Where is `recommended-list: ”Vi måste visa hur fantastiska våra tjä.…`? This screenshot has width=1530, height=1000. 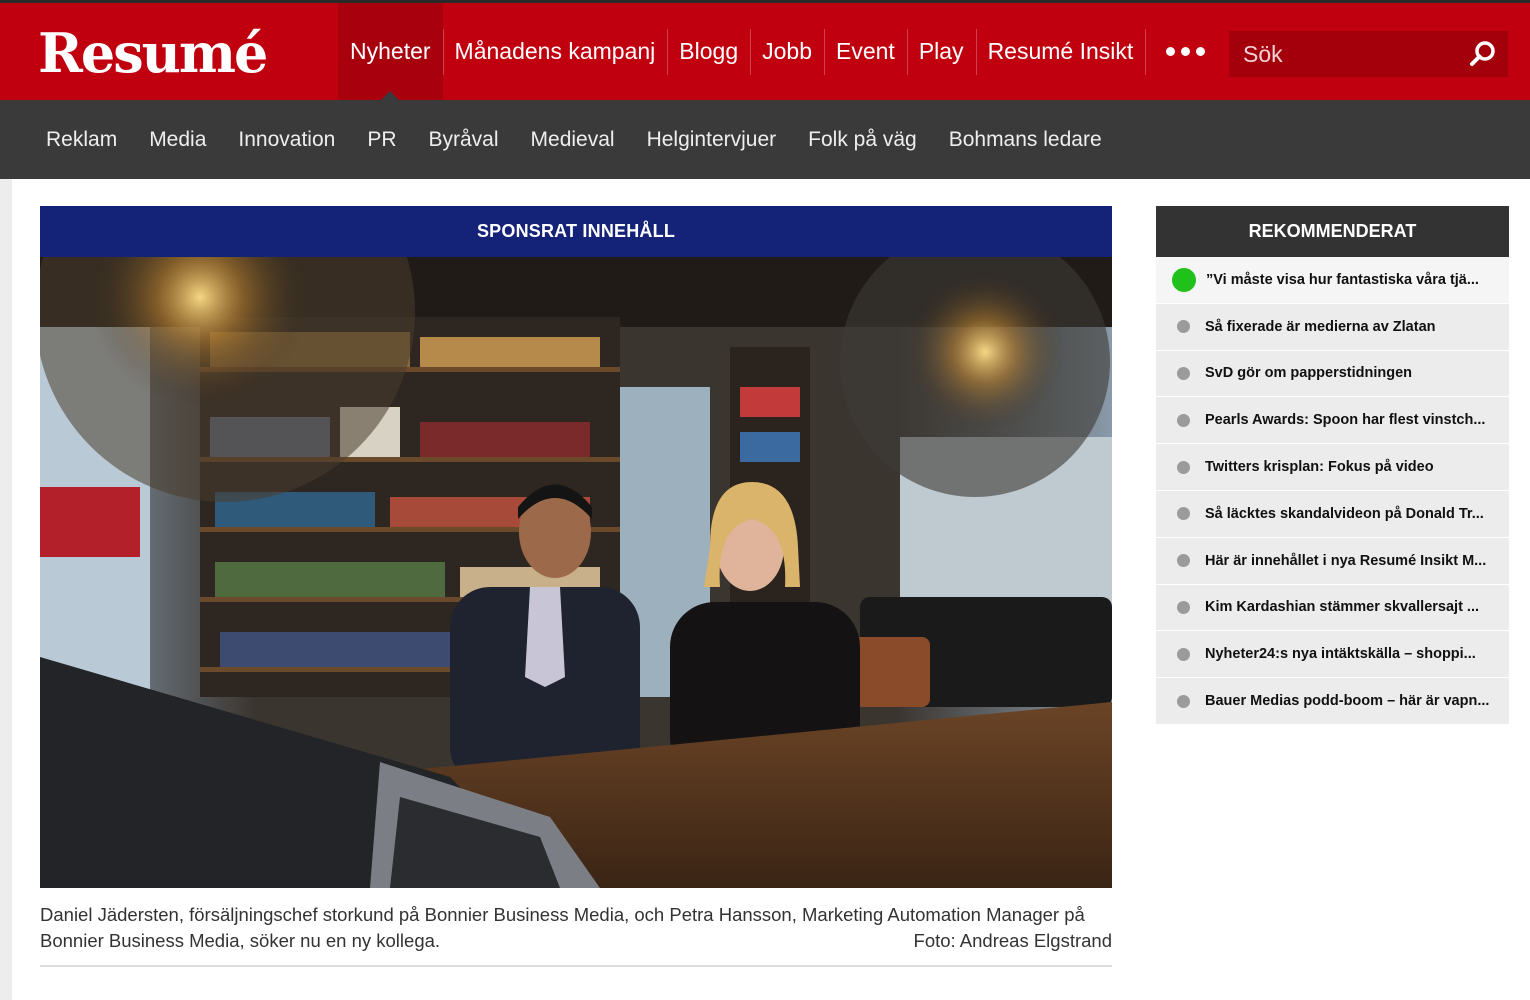
recommended-list: ”Vi måste visa hur fantastiska våra tjä.… is located at coordinates (1332, 491).